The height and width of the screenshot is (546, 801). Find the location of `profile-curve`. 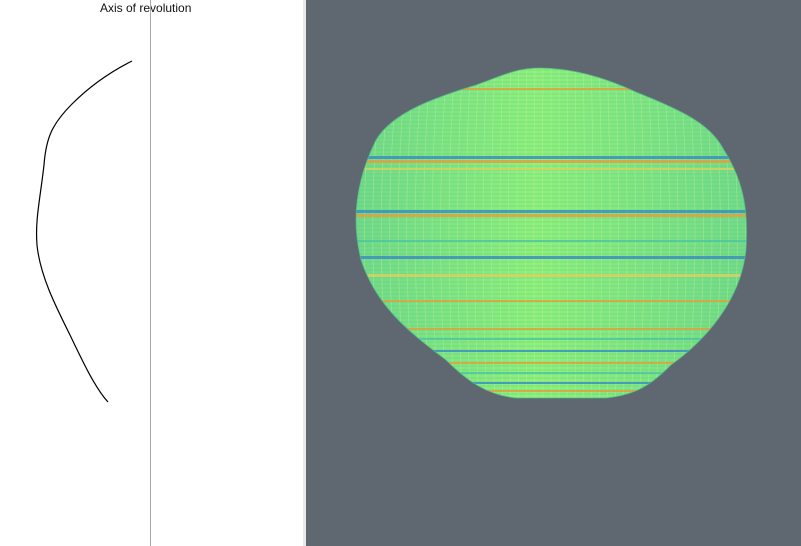

profile-curve is located at coordinates (84, 231).